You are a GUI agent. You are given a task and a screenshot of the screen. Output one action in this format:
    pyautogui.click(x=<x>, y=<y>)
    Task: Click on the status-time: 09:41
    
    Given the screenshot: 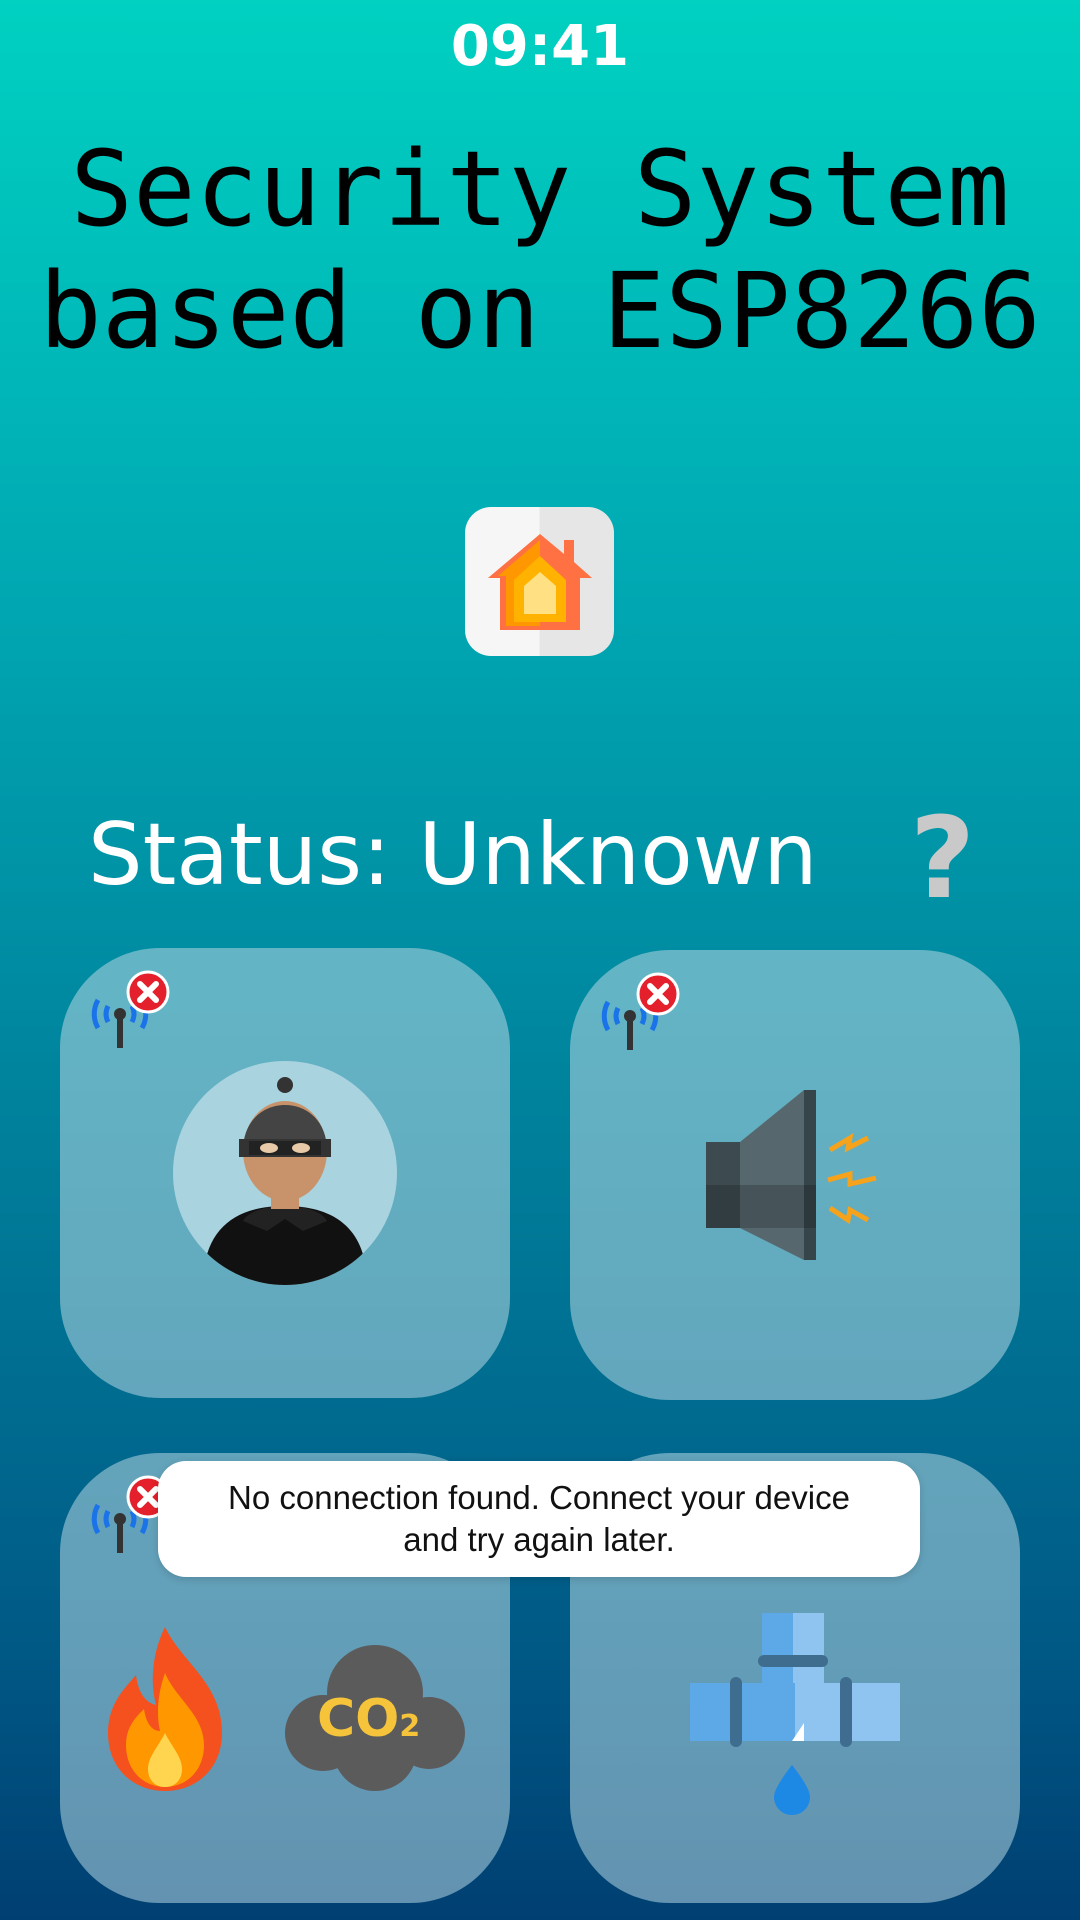 What is the action you would take?
    pyautogui.click(x=540, y=46)
    